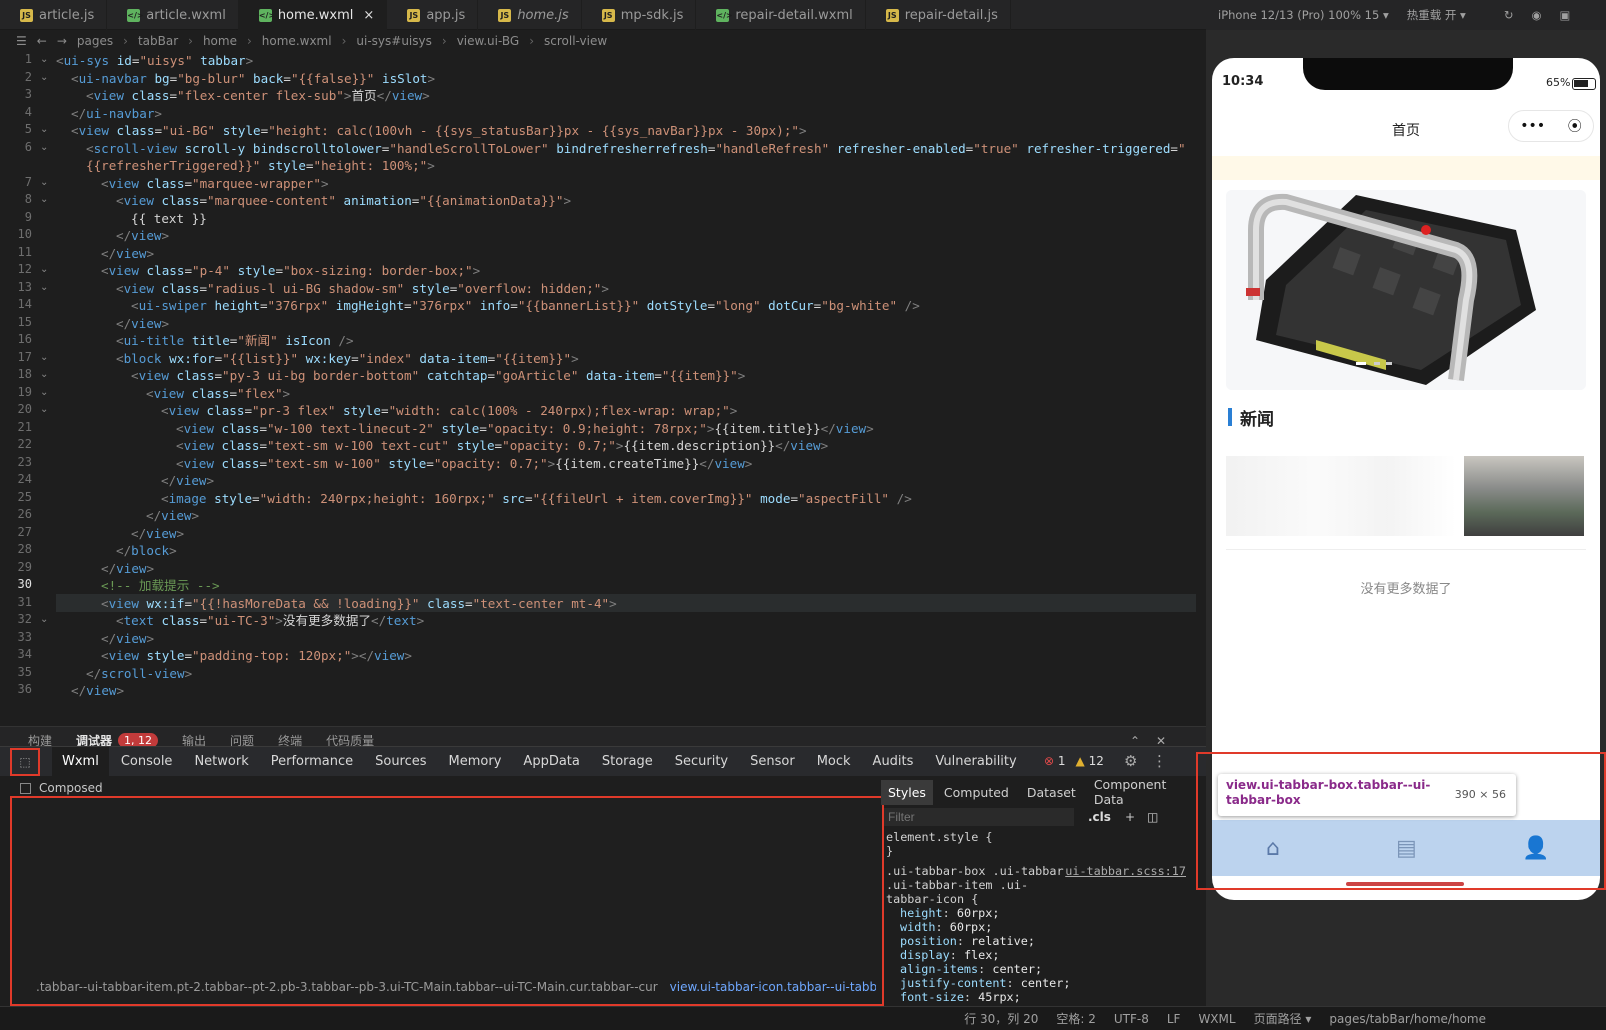 This screenshot has height=1030, width=1606. What do you see at coordinates (834, 761) in the screenshot?
I see `devtools-tab-mock: Mock` at bounding box center [834, 761].